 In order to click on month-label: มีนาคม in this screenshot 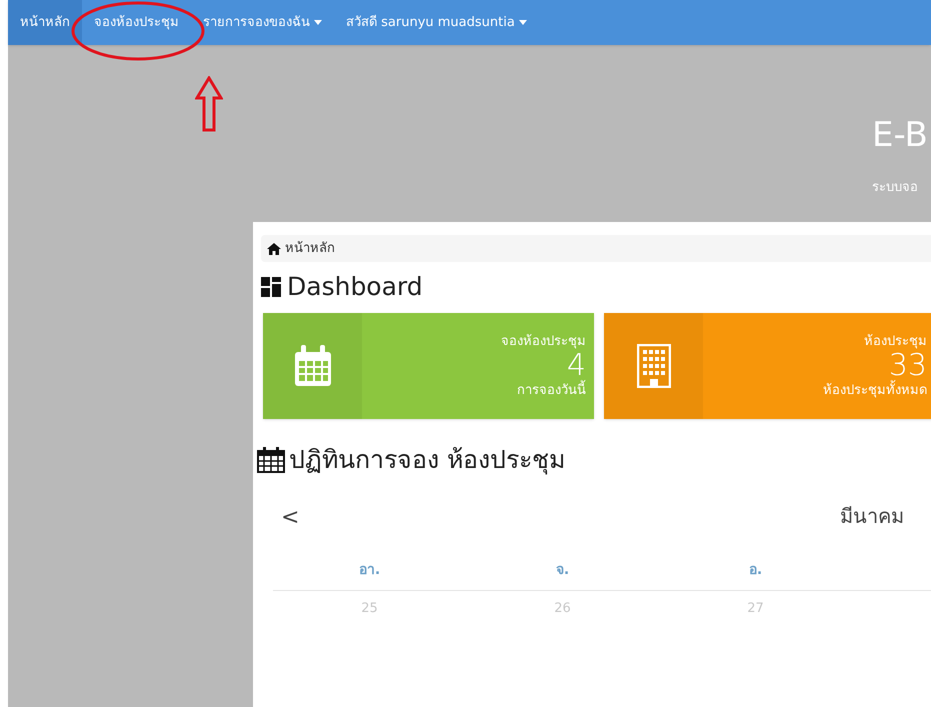, I will do `click(872, 516)`.